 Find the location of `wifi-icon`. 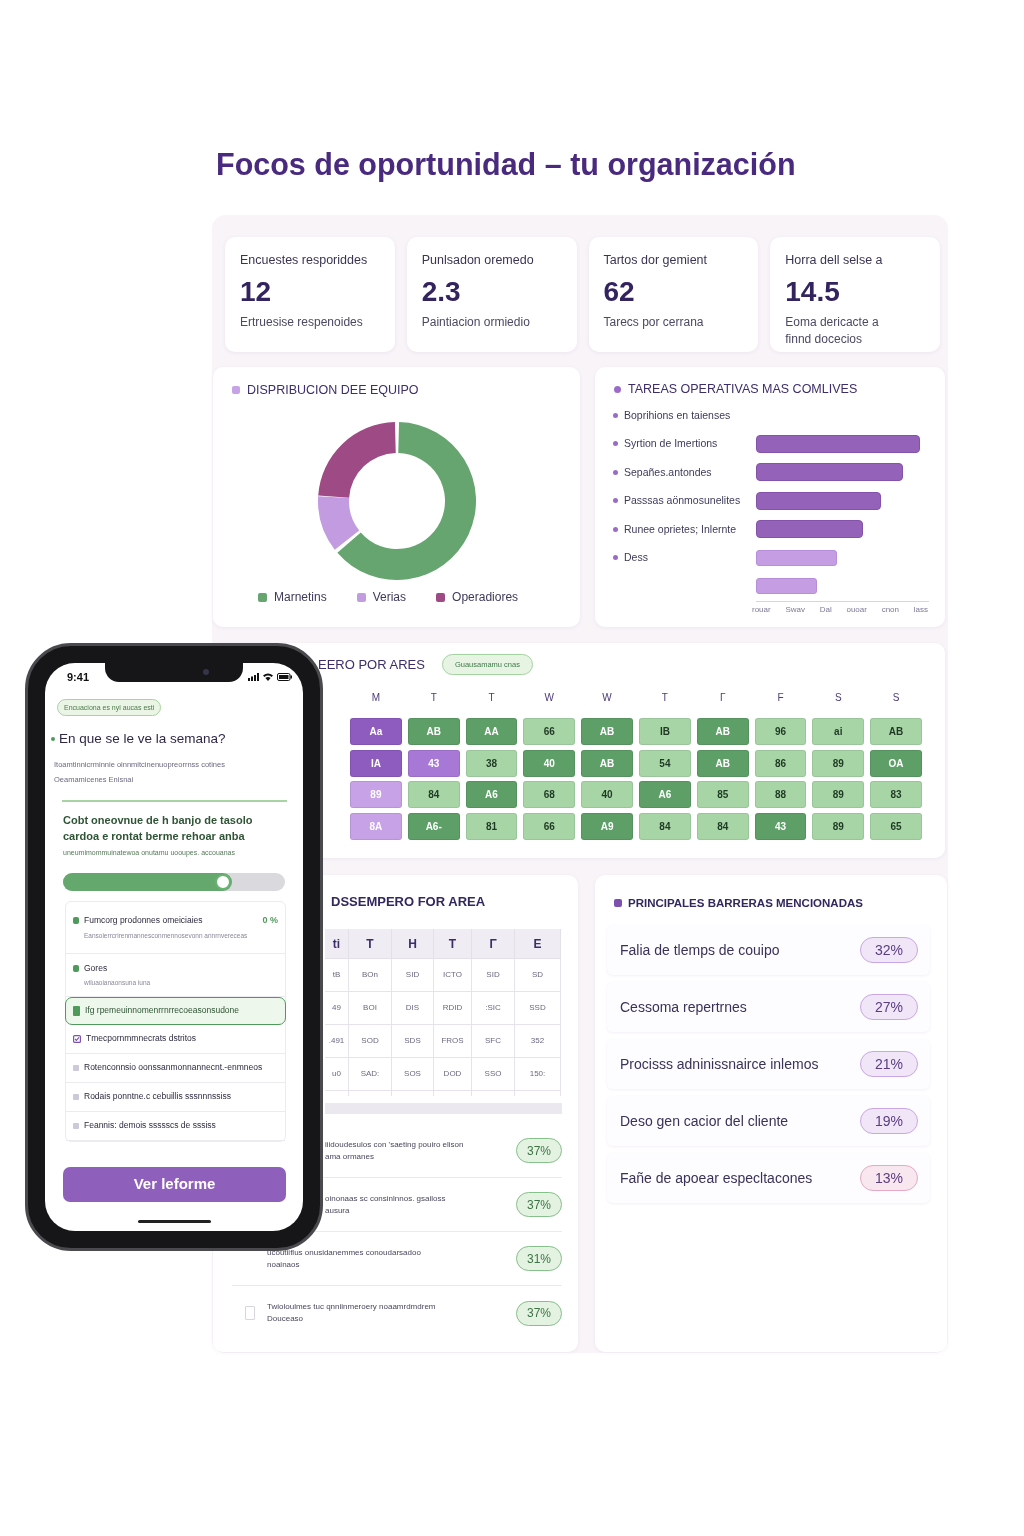

wifi-icon is located at coordinates (268, 677).